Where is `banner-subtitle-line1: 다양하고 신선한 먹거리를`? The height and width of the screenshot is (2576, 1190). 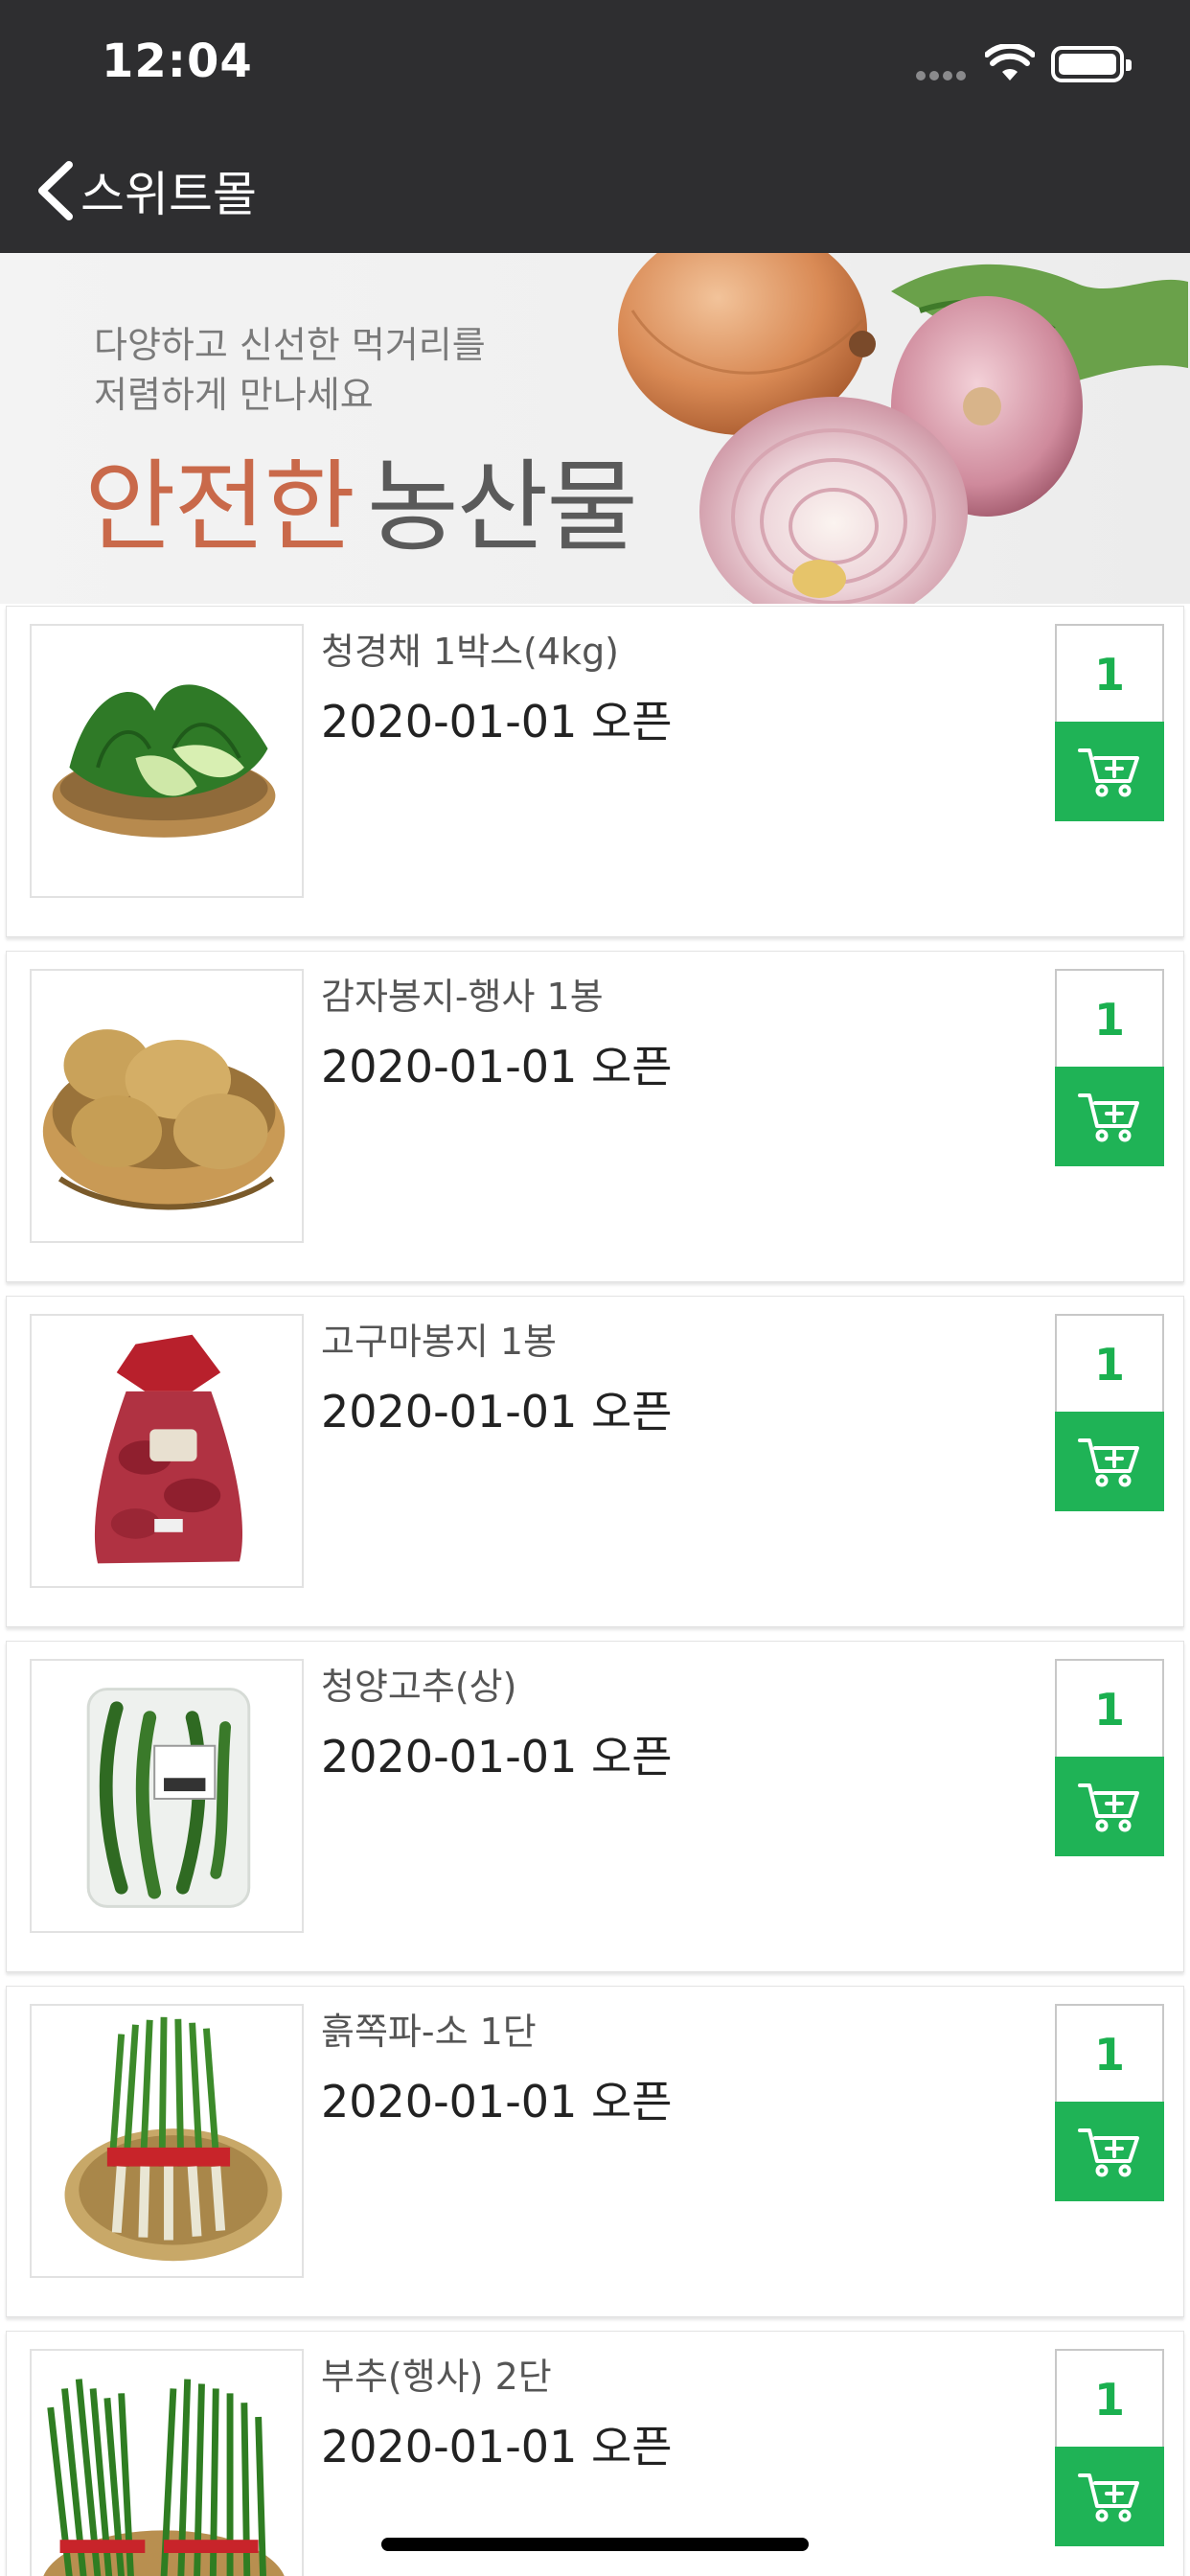 banner-subtitle-line1: 다양하고 신선한 먹거리를 is located at coordinates (290, 345).